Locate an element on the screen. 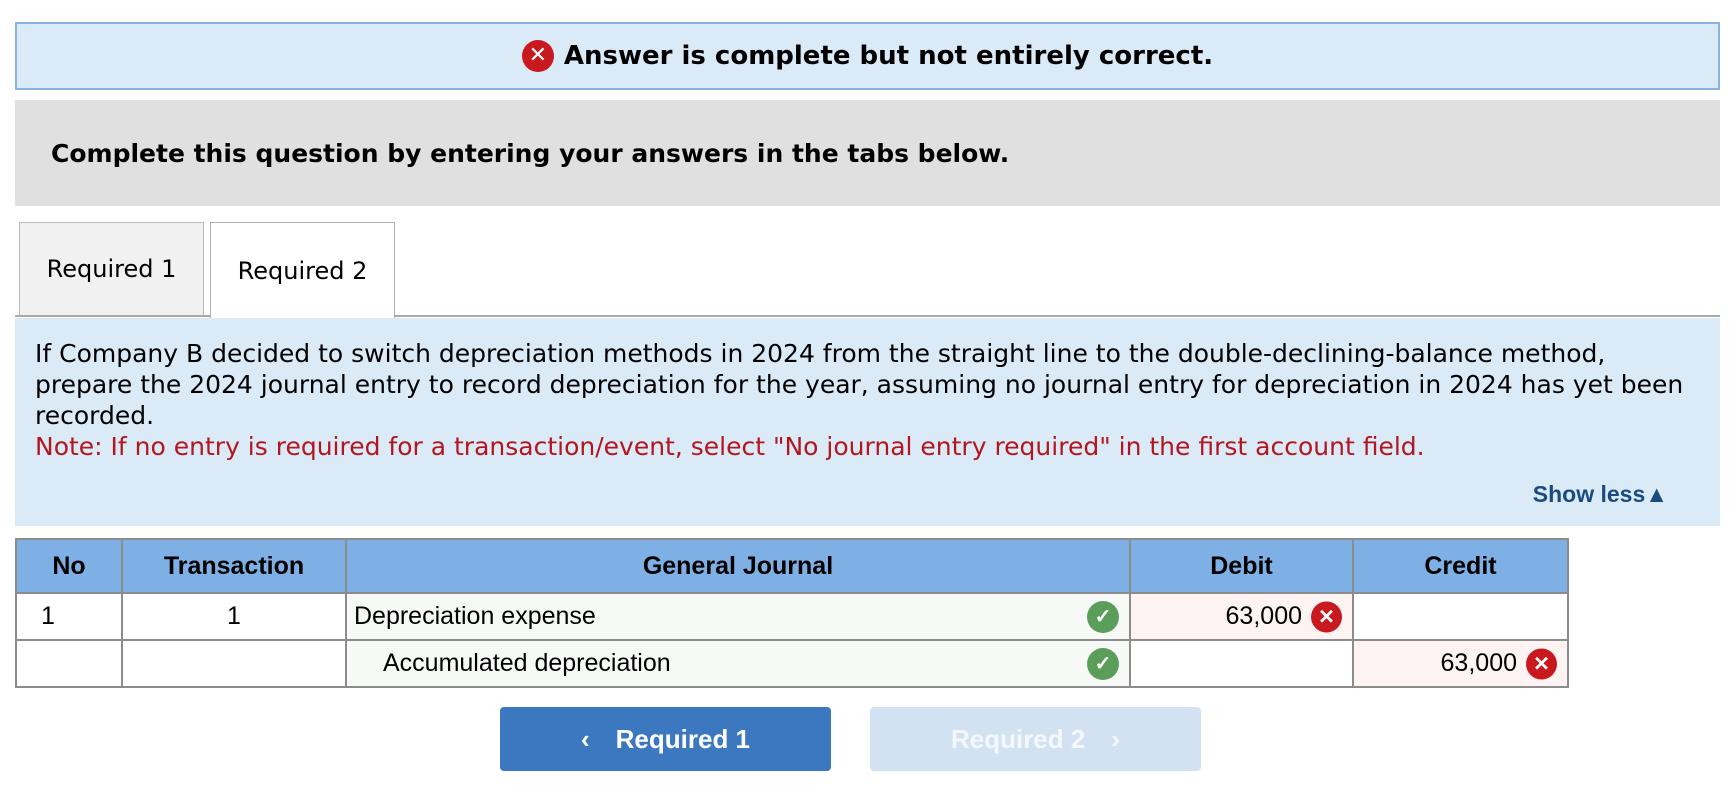 This screenshot has width=1736, height=811. tab-required-1: Required 1 is located at coordinates (111, 269).